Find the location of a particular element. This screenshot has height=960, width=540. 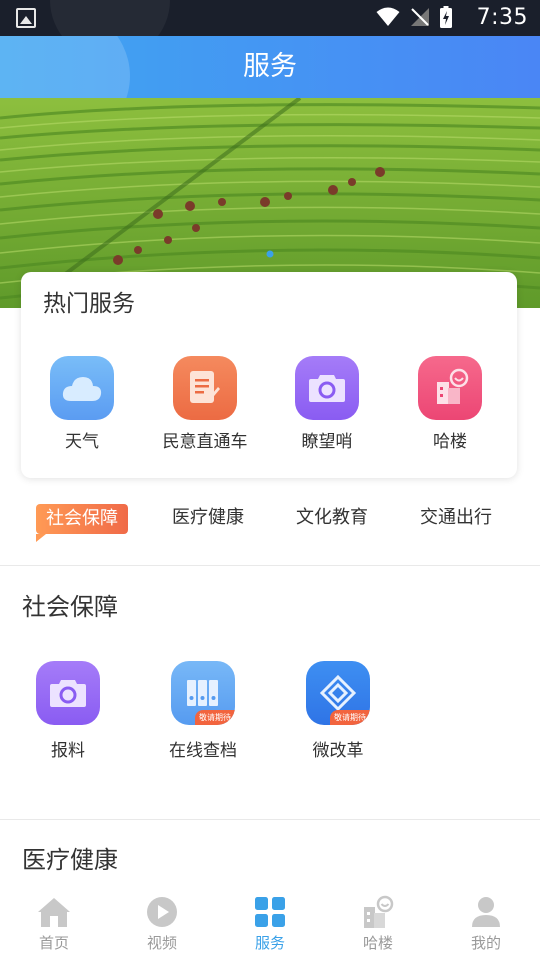

bottom-tab-bar: 首页 视频 服务 哈楼 我的 is located at coordinates (270, 924).